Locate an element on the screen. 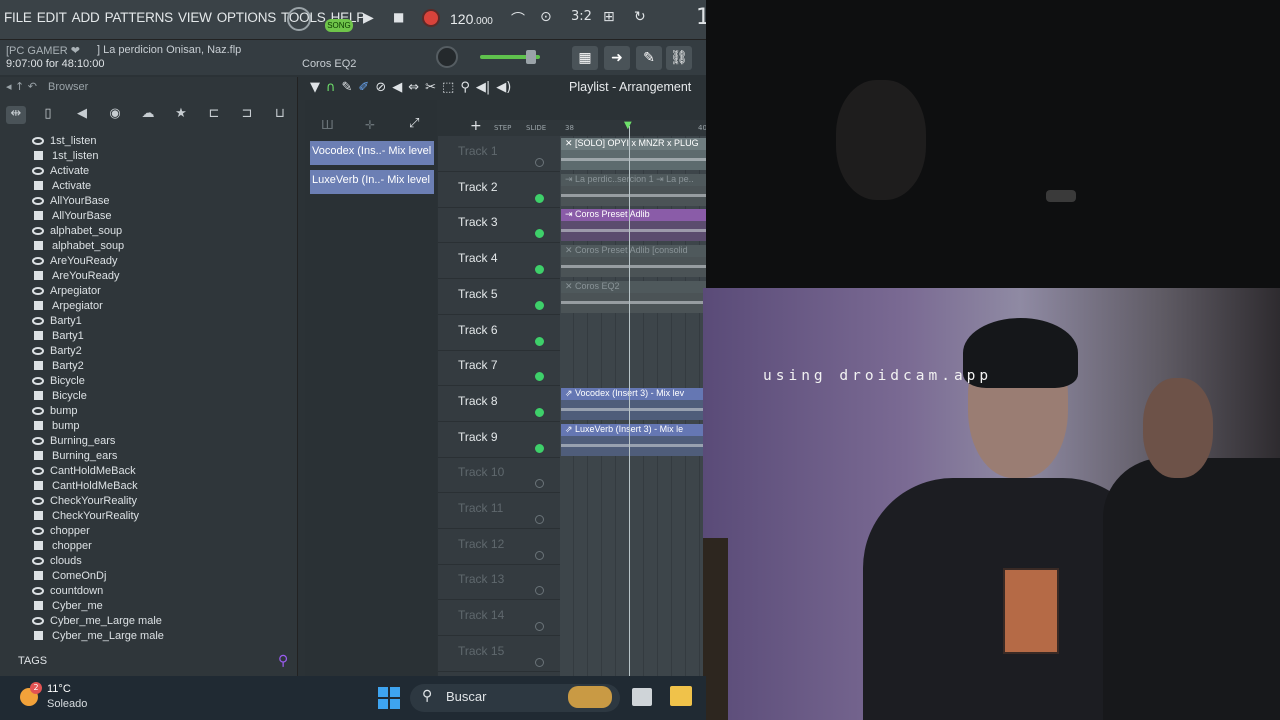 This screenshot has width=1280, height=720. browser-item: AllYourBase is located at coordinates (160, 200).